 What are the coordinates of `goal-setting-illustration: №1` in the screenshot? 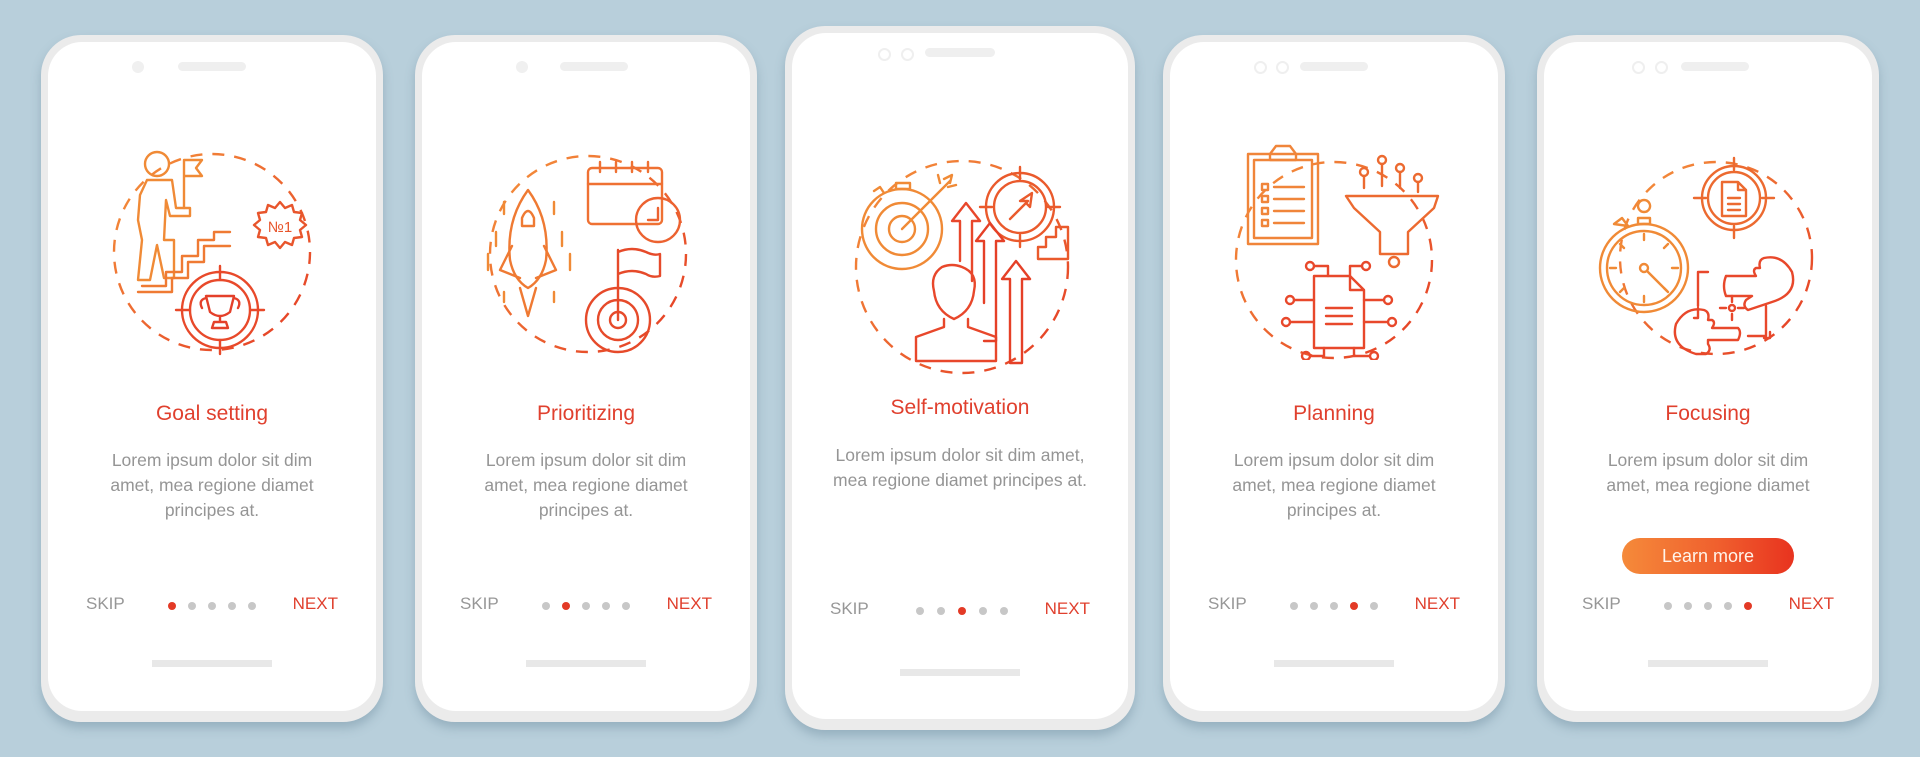 It's located at (212, 253).